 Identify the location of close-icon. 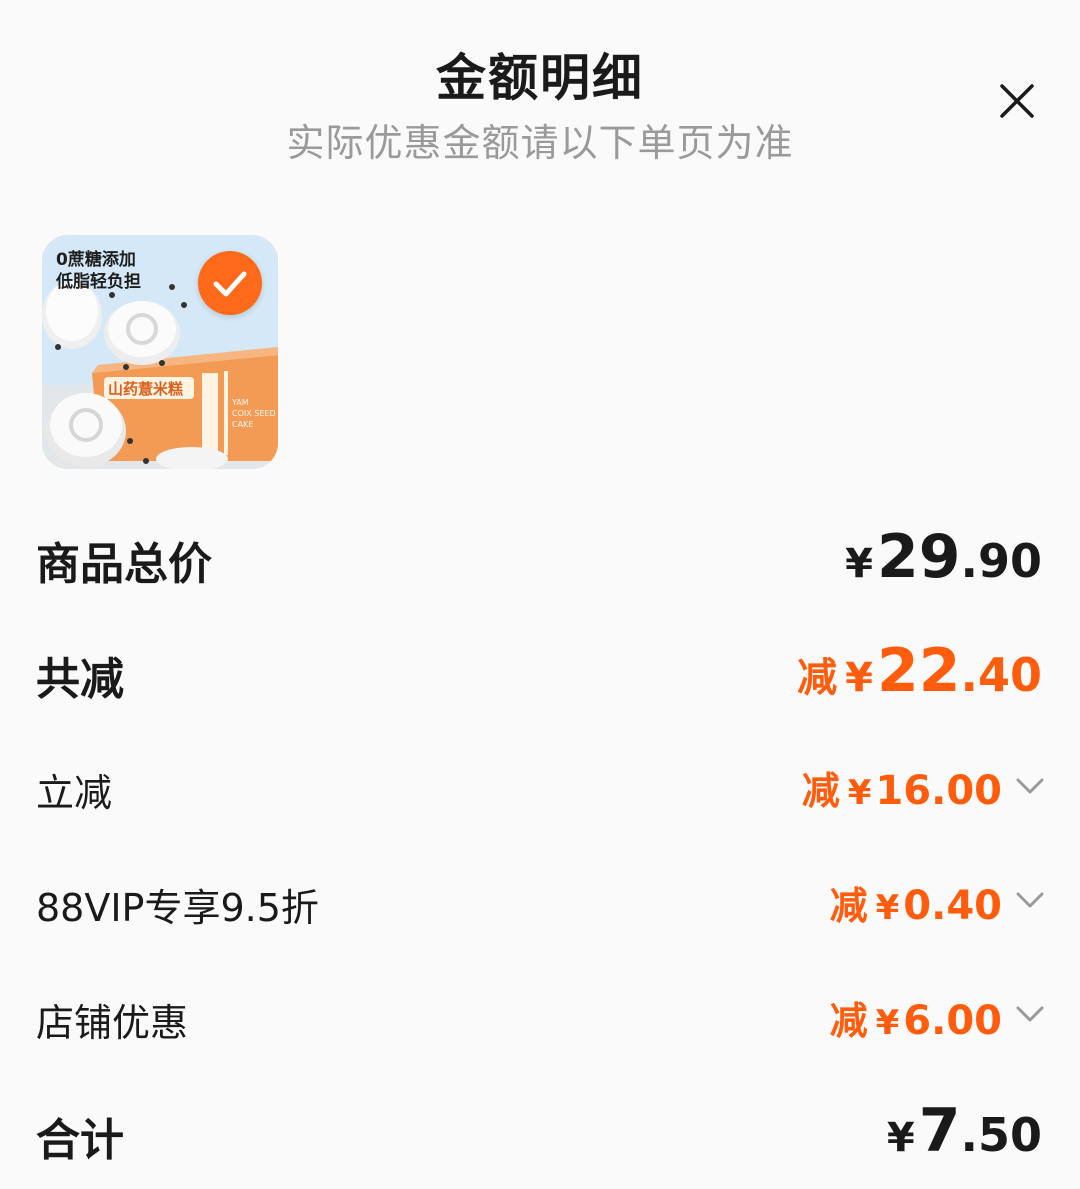
(1017, 101).